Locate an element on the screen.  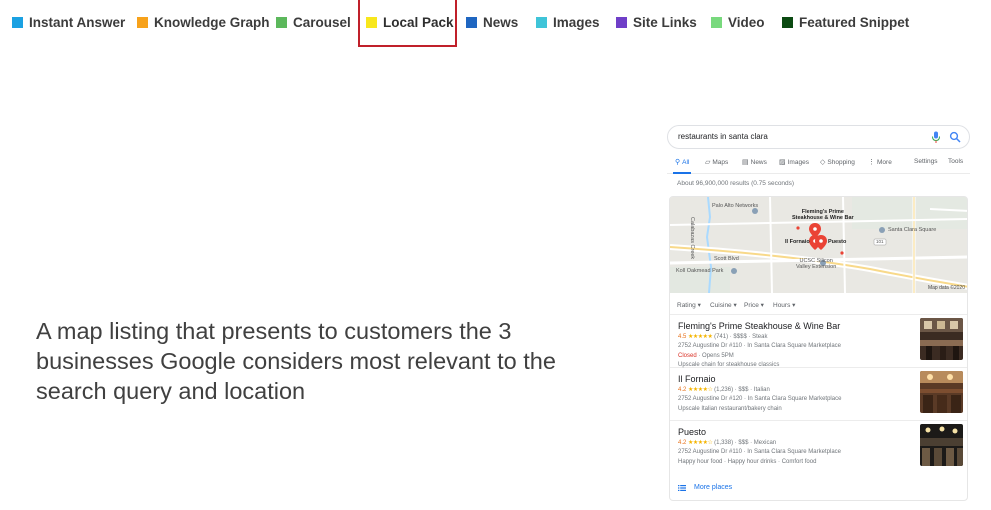
active-tab-indicator is located at coordinates (682, 173).